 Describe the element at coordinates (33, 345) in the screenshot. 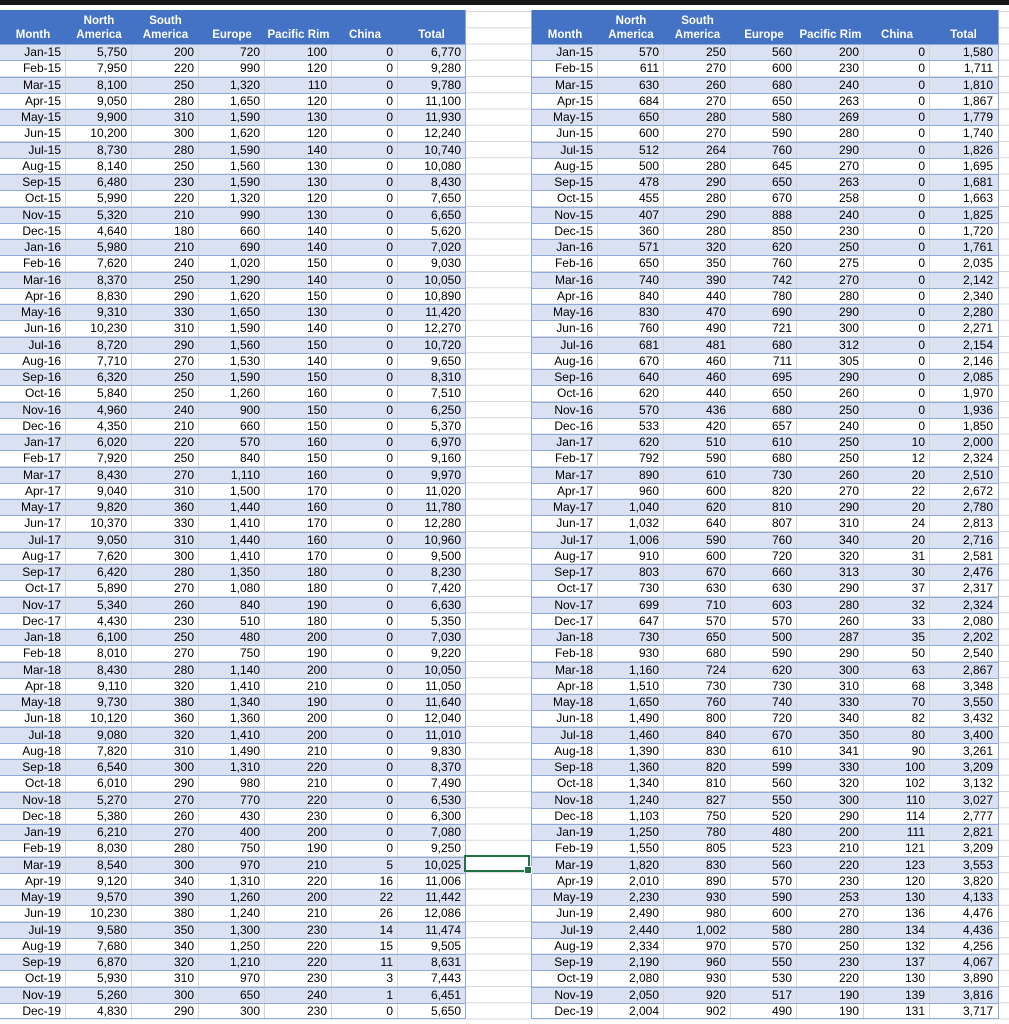

I see `cell-month: Jul-16` at that location.